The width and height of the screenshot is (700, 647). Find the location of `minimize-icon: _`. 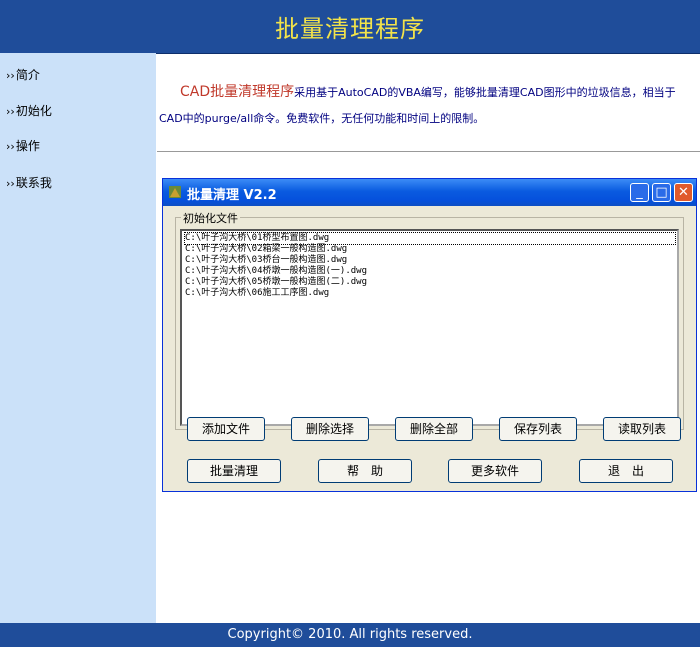

minimize-icon: _ is located at coordinates (639, 192).